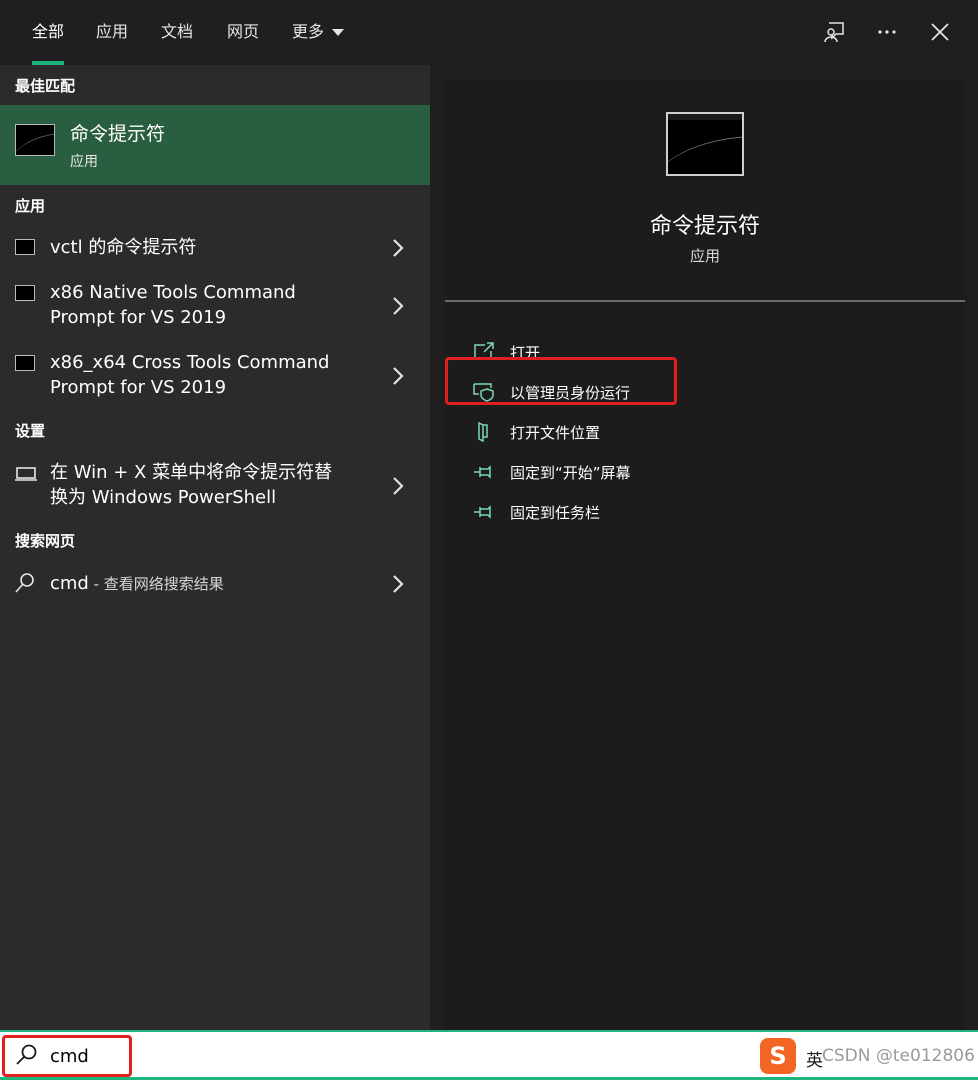 This screenshot has height=1080, width=978. I want to click on search-bar: S 英 CSDN @te012806, so click(489, 1055).